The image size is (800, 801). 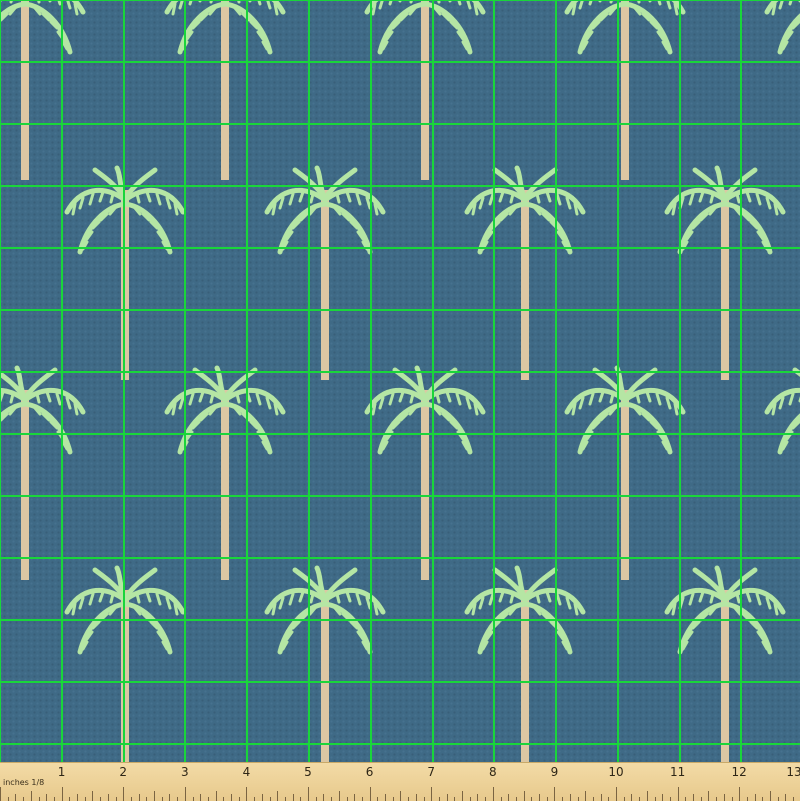 What do you see at coordinates (246, 772) in the screenshot?
I see `ruler-number: 4` at bounding box center [246, 772].